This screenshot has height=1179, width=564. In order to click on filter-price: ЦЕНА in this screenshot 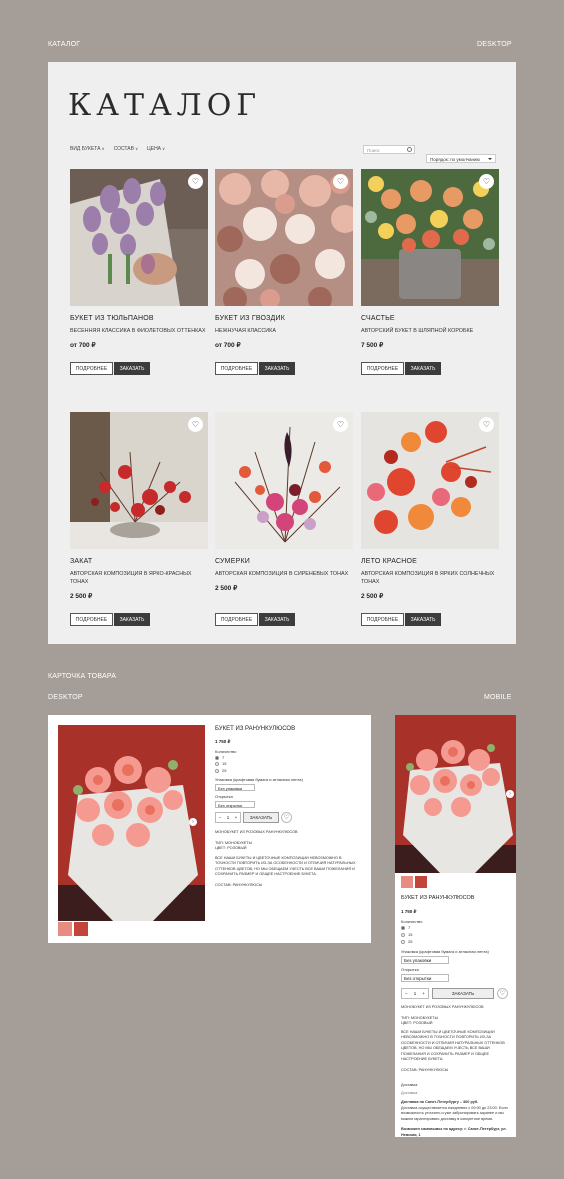, I will do `click(156, 149)`.